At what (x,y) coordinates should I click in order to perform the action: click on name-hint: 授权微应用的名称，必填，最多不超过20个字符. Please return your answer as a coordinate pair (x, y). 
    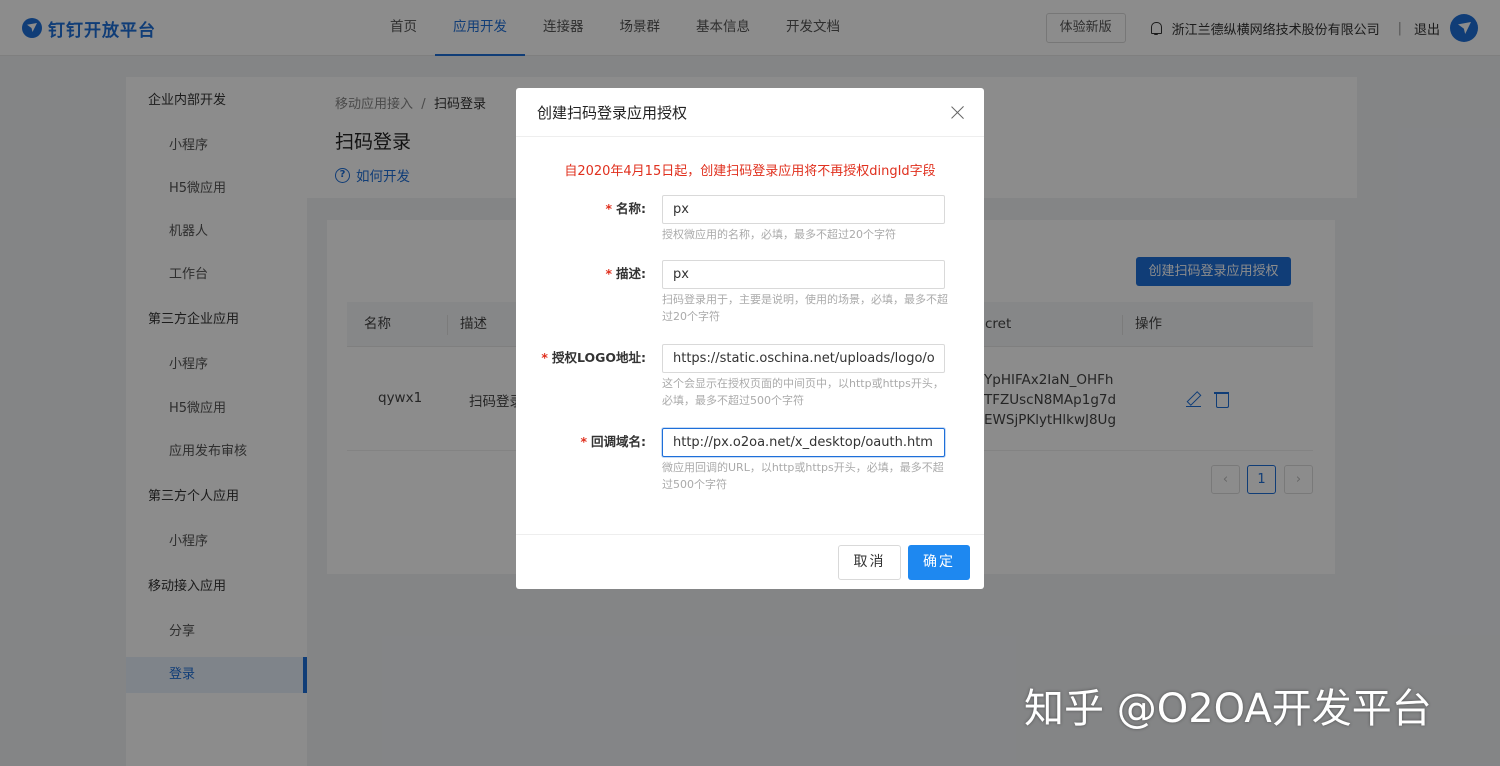
    Looking at the image, I should click on (779, 234).